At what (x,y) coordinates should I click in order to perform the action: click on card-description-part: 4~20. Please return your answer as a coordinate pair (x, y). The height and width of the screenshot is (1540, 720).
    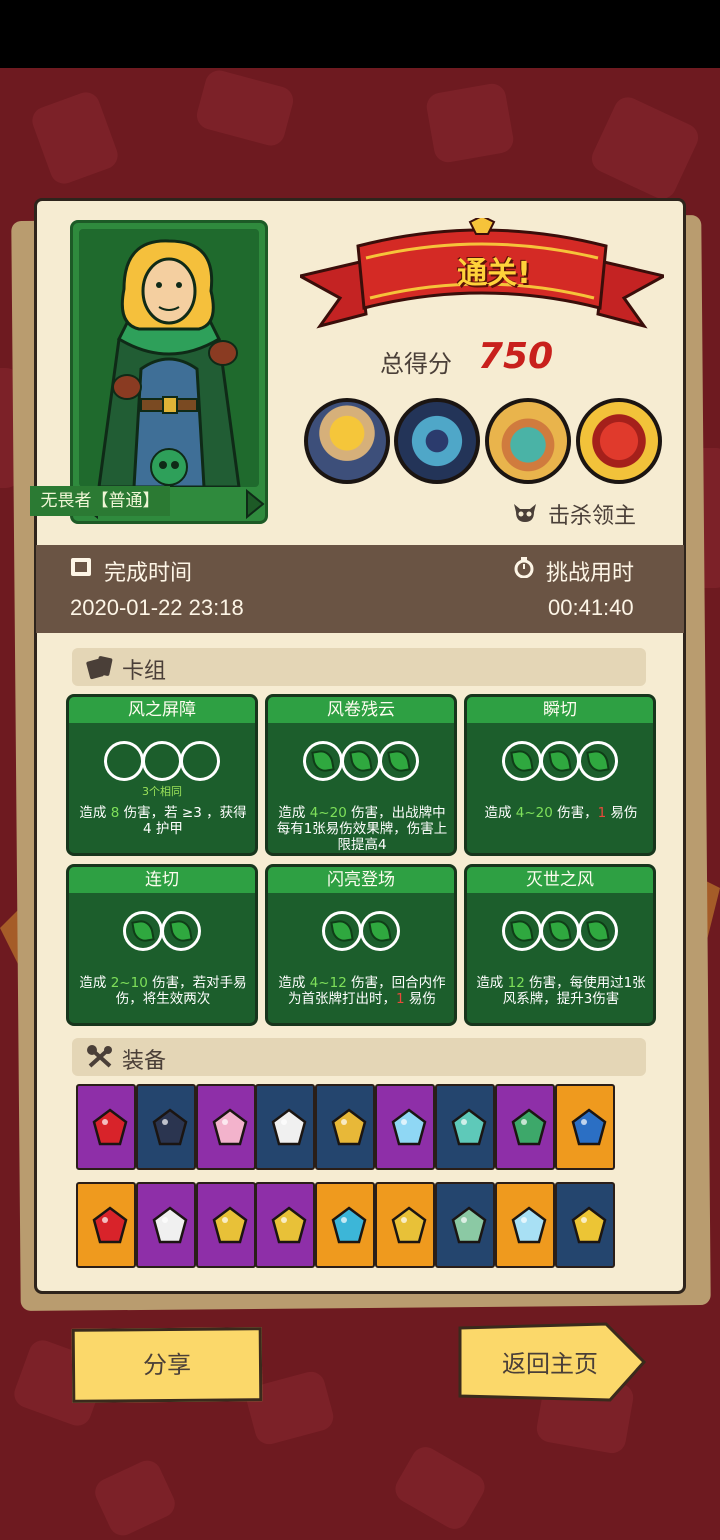
    Looking at the image, I should click on (534, 813).